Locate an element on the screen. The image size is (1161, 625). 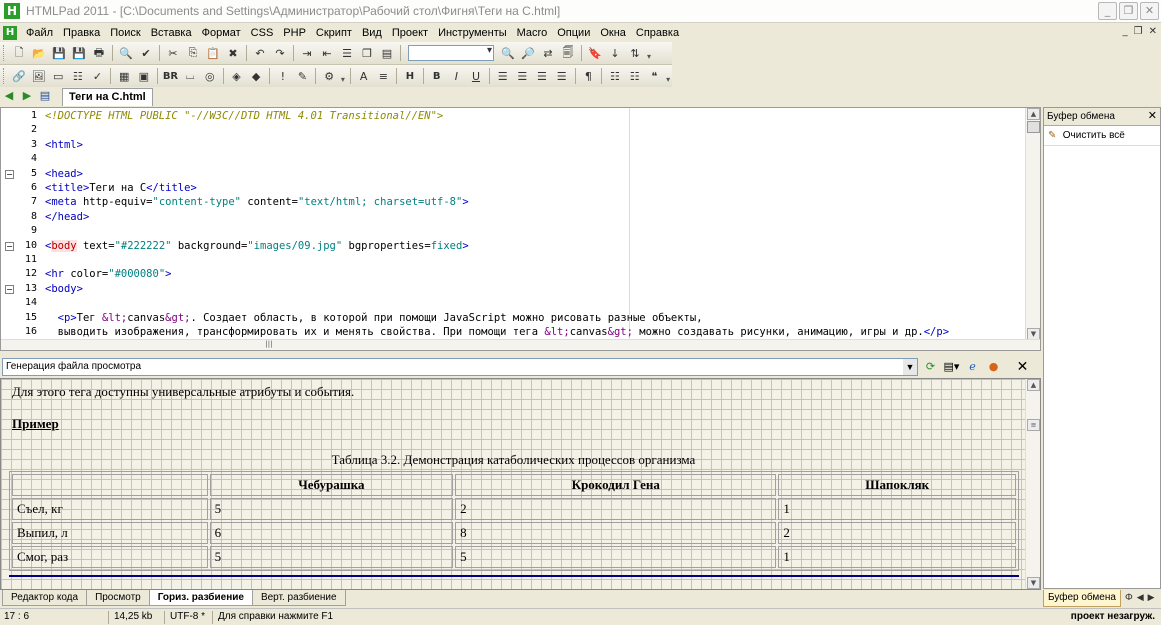
preview-vertical-scrollbar: ▲ ≡ ▼ is located at coordinates (1032, 484).